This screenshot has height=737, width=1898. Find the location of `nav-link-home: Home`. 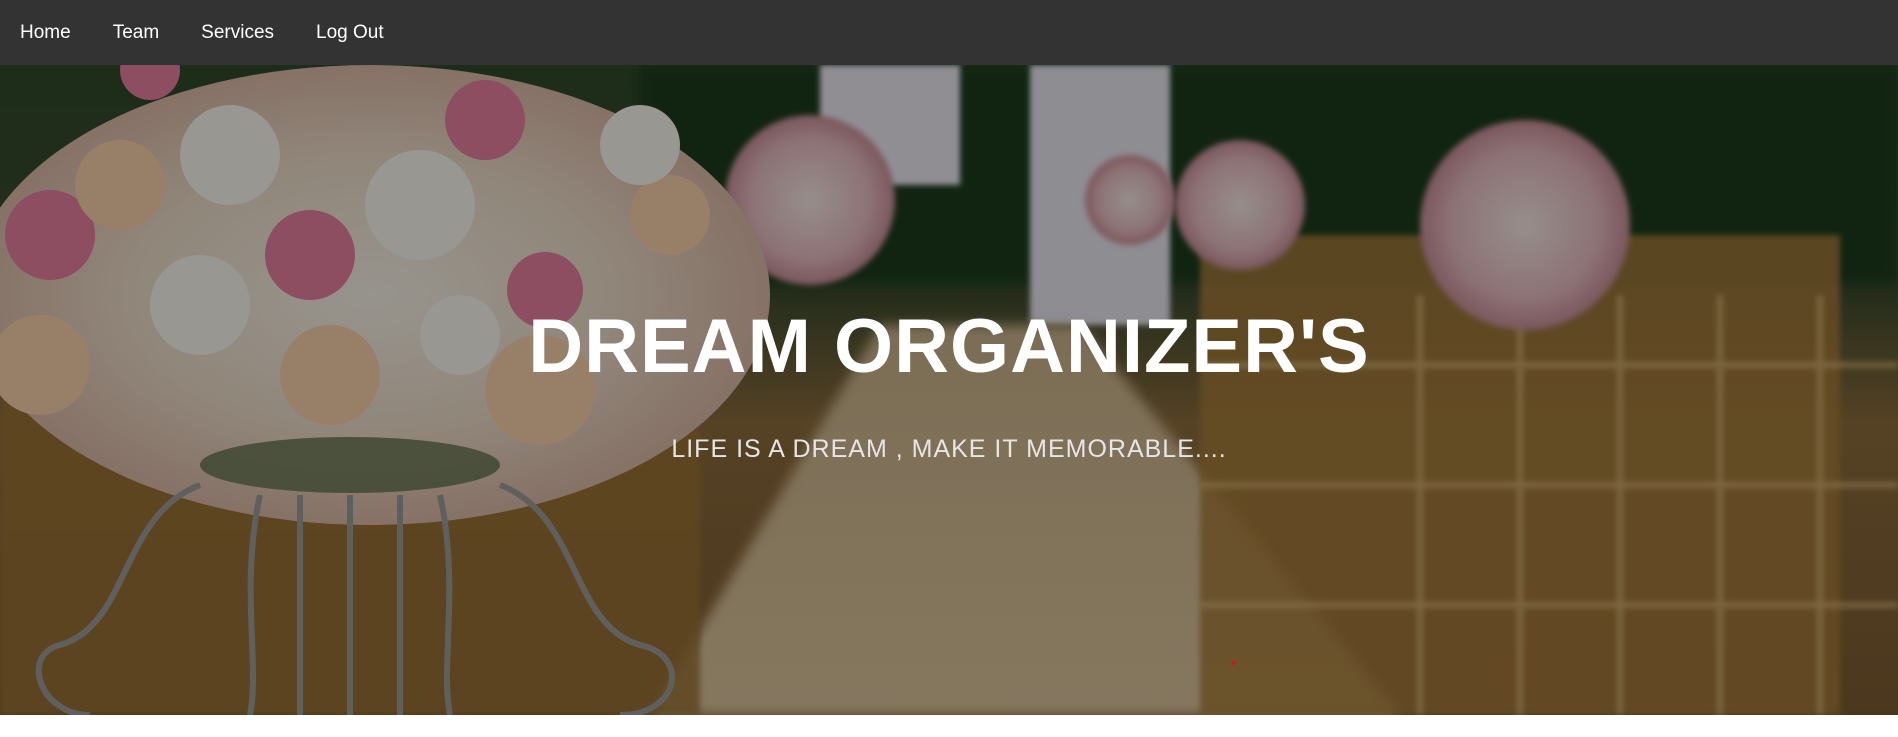

nav-link-home: Home is located at coordinates (45, 33).